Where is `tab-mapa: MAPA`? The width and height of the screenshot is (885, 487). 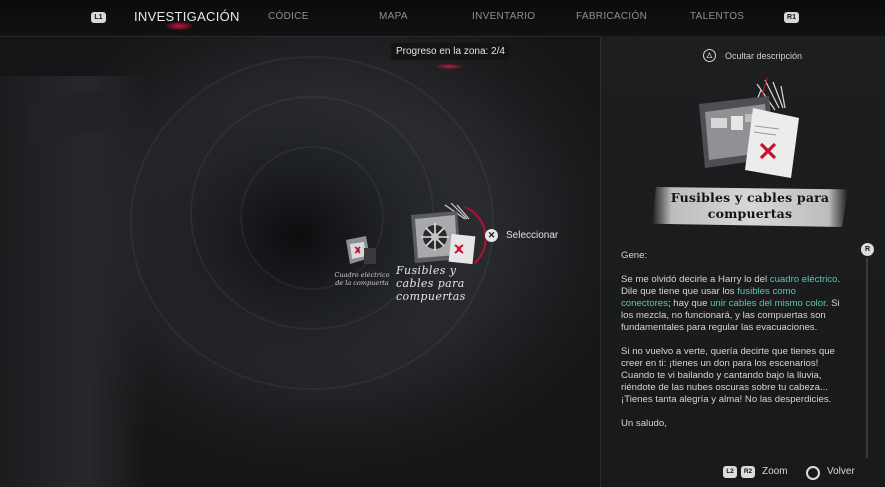
tab-mapa: MAPA is located at coordinates (393, 16).